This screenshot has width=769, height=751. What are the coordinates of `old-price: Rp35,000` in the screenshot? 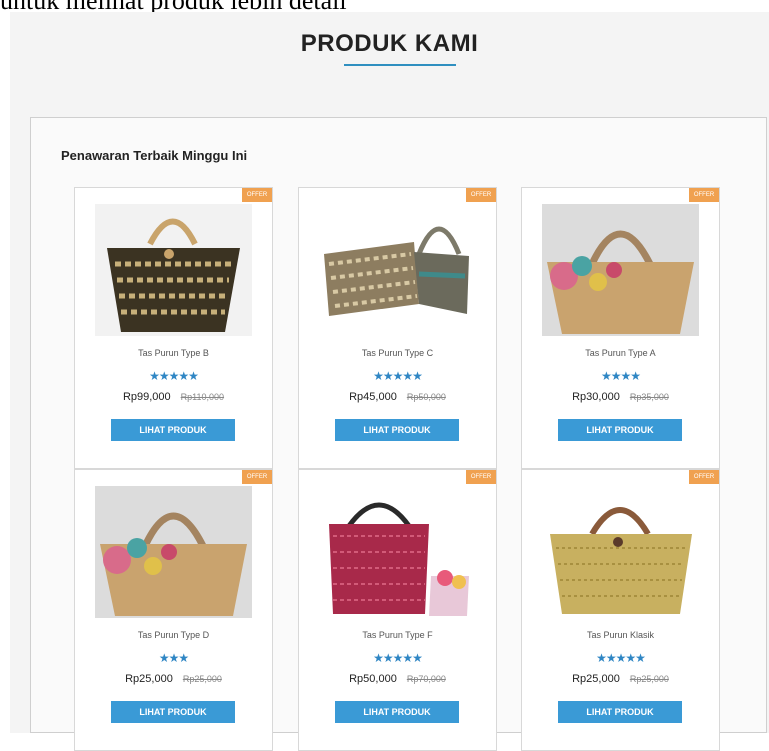 It's located at (649, 397).